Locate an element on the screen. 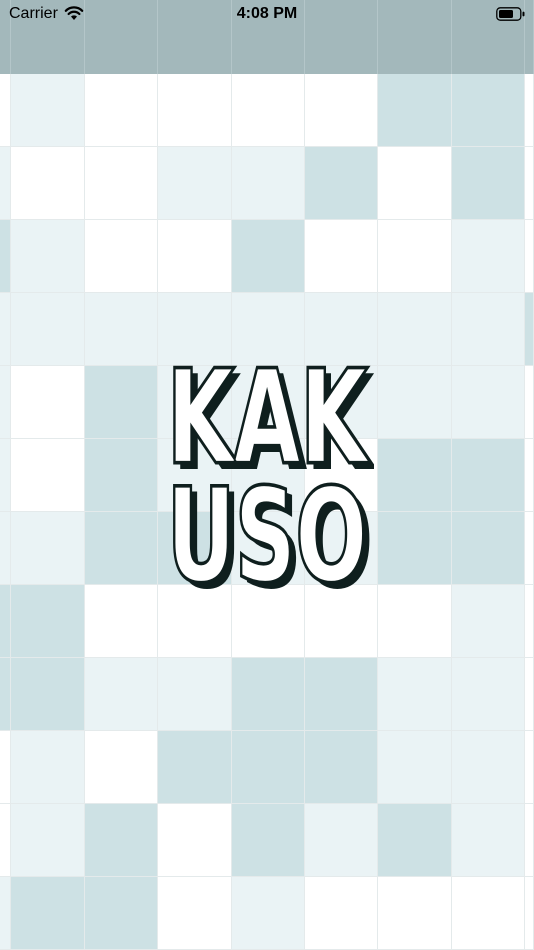  status-bar: Carrier 4:08 PM is located at coordinates (267, 37).